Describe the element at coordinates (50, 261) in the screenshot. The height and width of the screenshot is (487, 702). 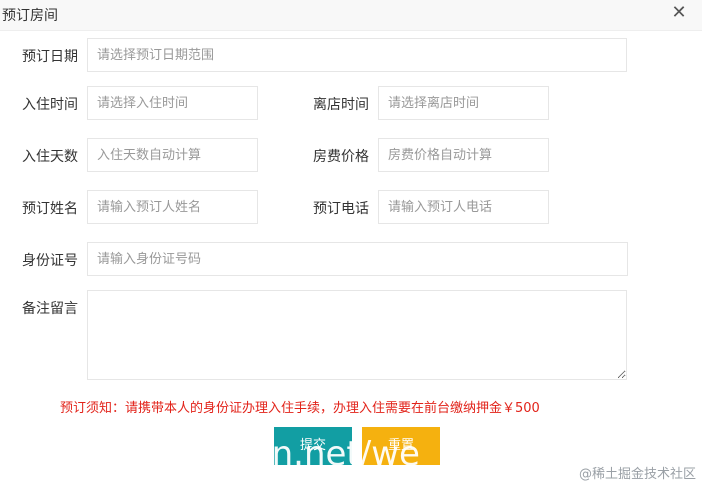
I see `id-number-label: 身份证号` at that location.